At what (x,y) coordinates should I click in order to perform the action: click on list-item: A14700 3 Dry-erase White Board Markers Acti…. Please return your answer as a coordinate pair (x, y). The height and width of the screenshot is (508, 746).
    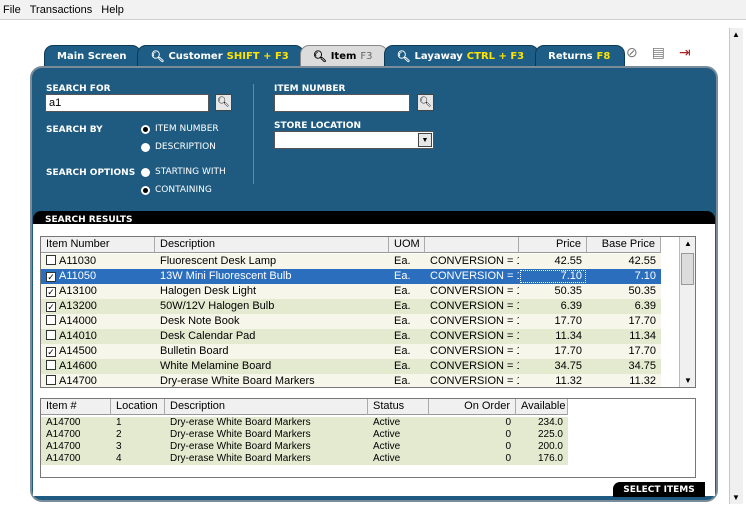
    Looking at the image, I should click on (304, 447).